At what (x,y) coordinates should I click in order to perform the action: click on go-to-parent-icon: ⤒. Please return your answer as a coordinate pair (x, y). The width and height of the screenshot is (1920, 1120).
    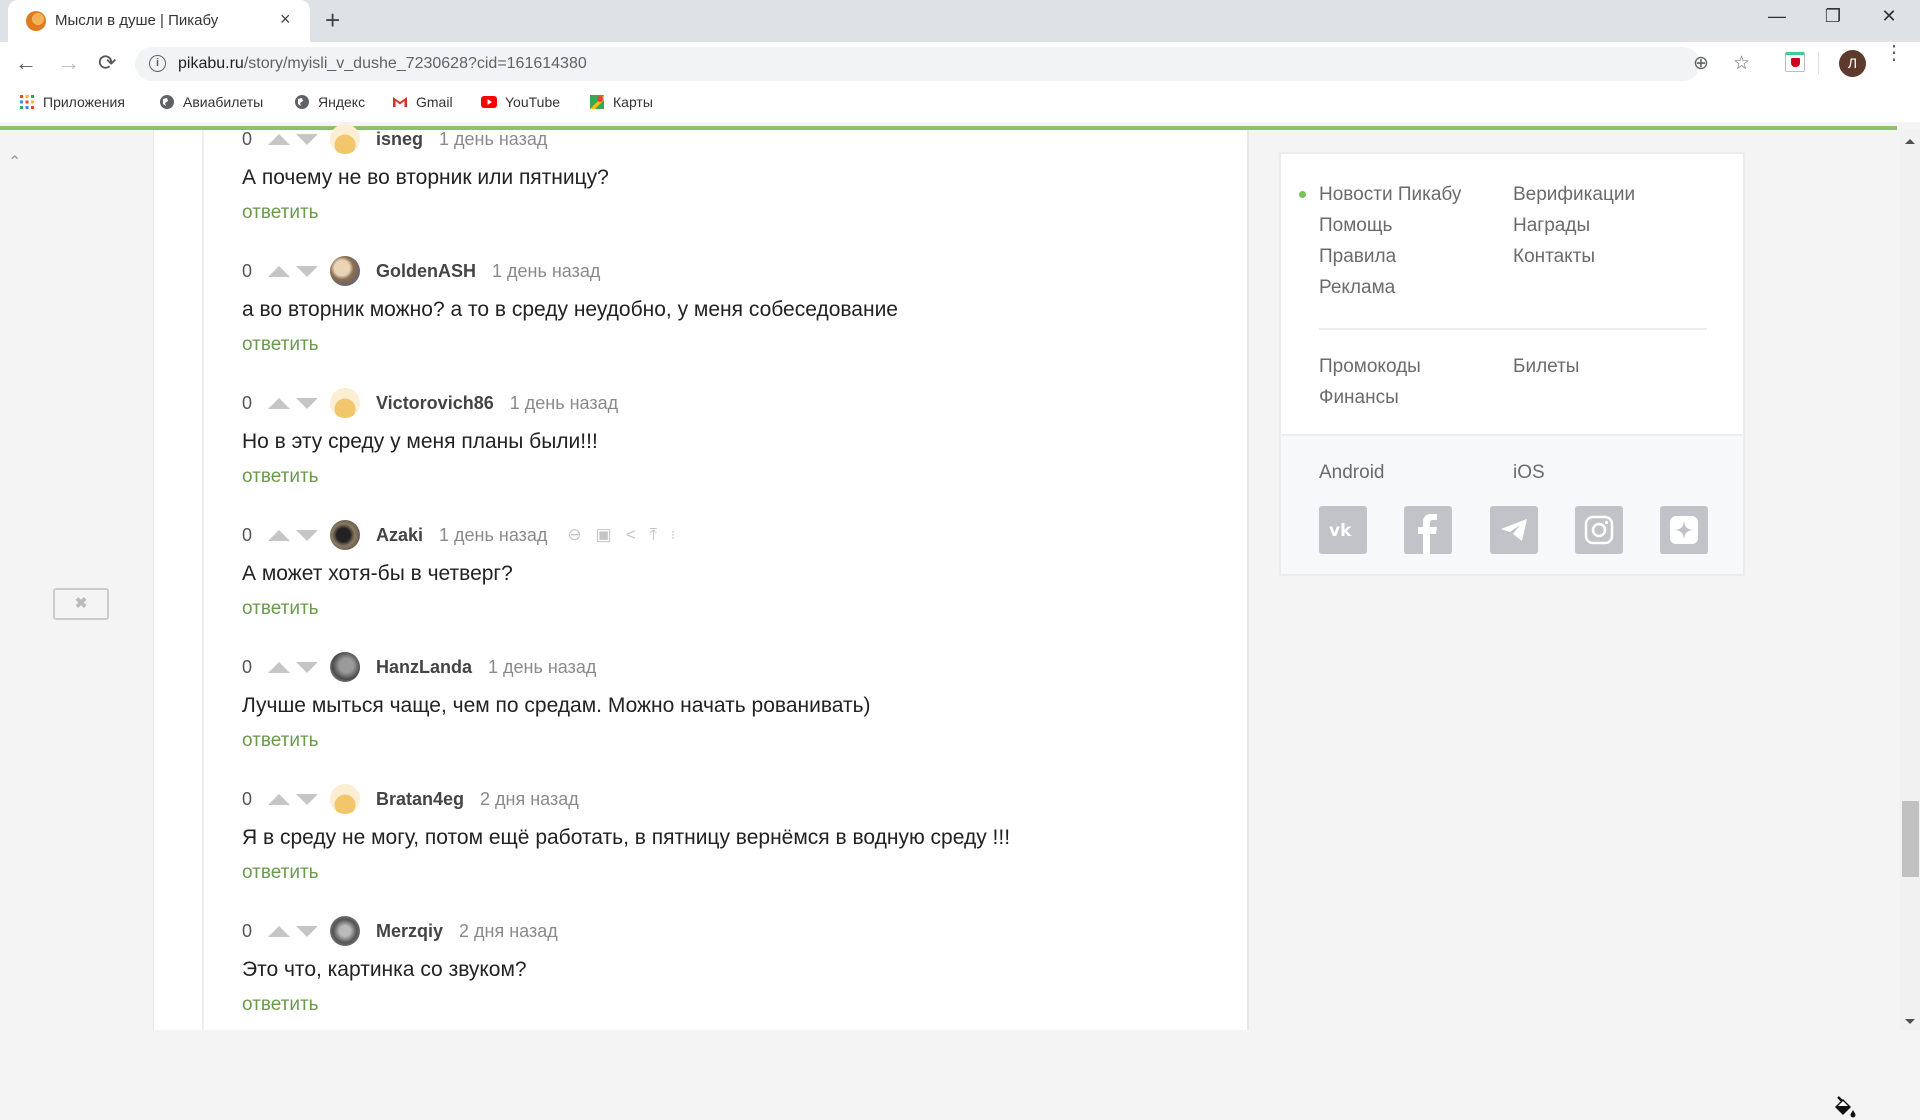
    Looking at the image, I should click on (654, 535).